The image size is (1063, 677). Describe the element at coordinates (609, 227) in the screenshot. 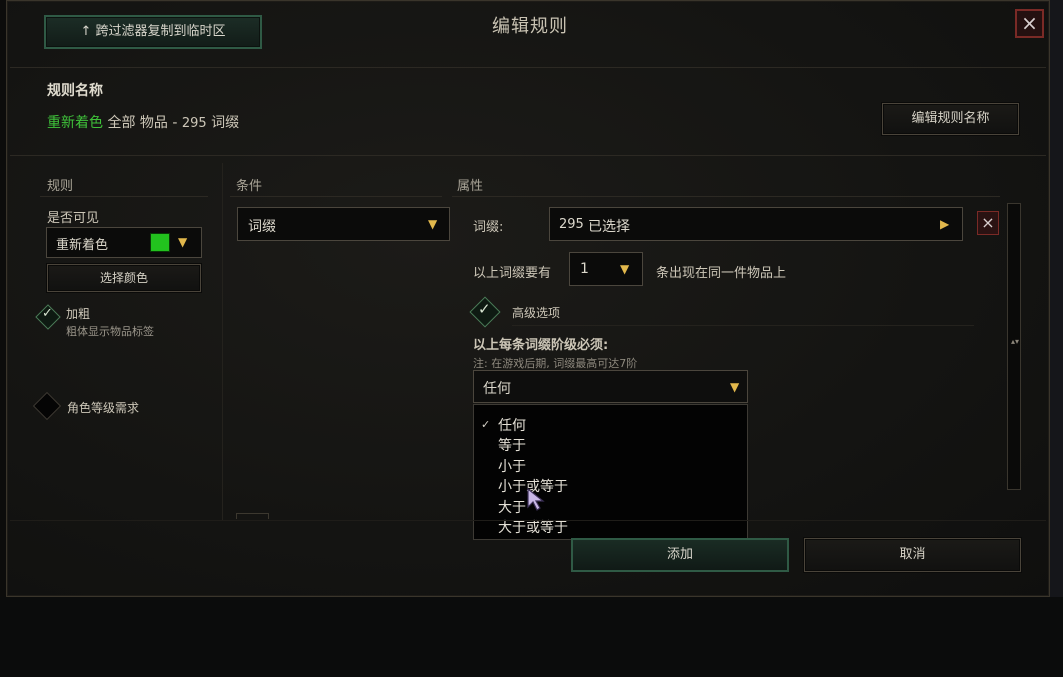

I see `affix-selected-text: 已选择` at that location.